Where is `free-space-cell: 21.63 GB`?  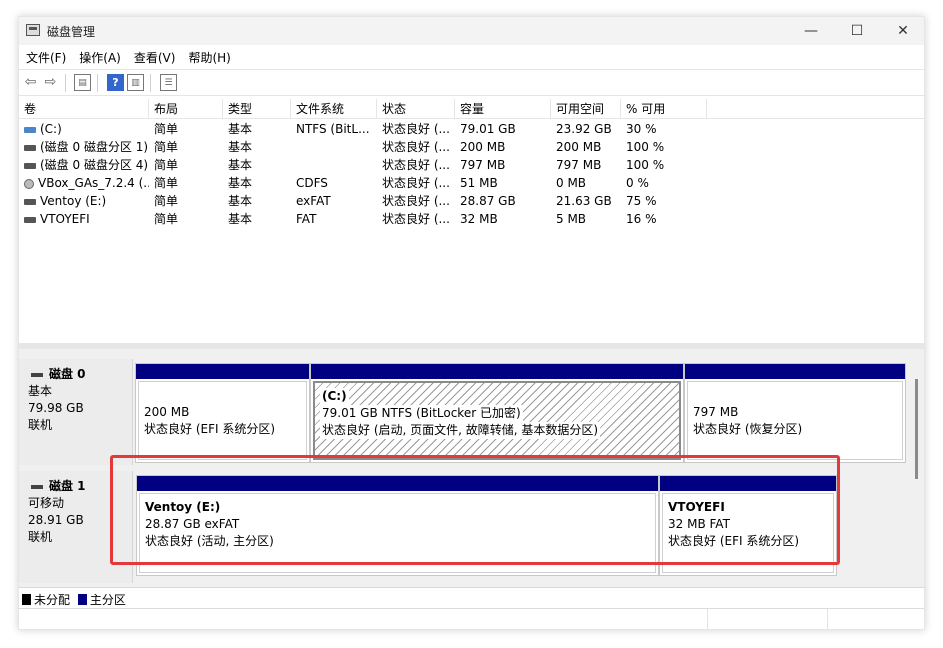 free-space-cell: 21.63 GB is located at coordinates (584, 201).